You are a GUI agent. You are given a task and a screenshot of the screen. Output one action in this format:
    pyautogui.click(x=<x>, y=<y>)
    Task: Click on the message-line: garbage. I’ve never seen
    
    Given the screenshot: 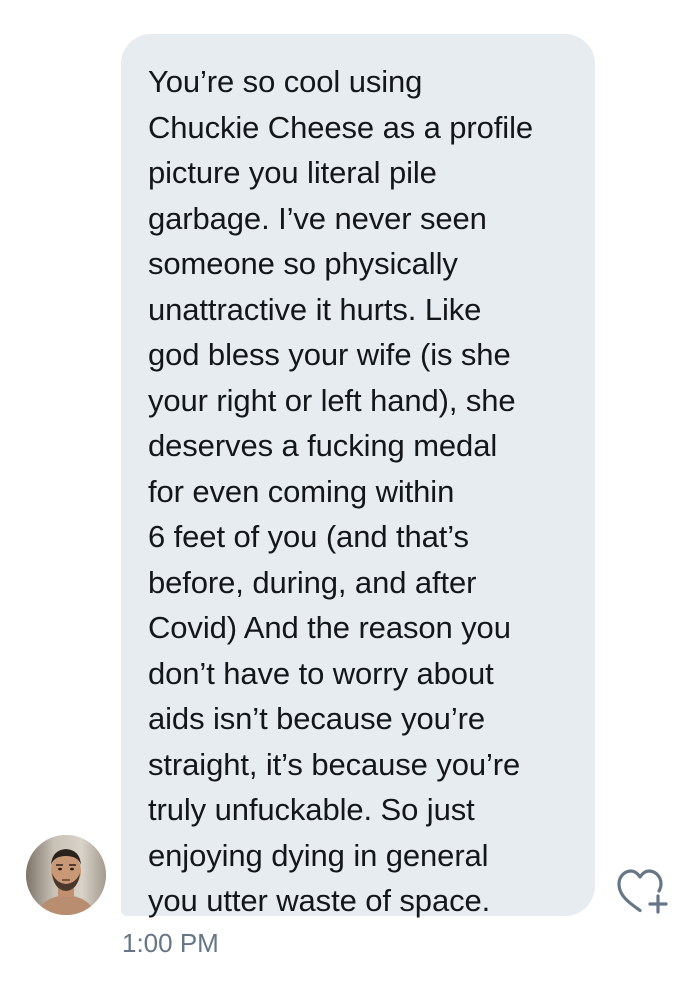 What is the action you would take?
    pyautogui.click(x=317, y=218)
    